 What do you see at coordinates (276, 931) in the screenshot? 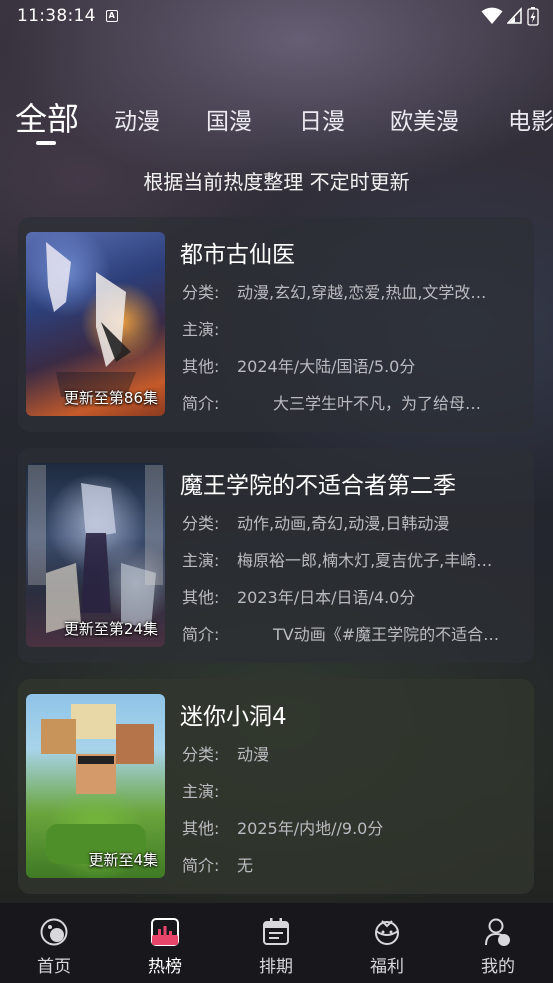
I see `calendar-icon` at bounding box center [276, 931].